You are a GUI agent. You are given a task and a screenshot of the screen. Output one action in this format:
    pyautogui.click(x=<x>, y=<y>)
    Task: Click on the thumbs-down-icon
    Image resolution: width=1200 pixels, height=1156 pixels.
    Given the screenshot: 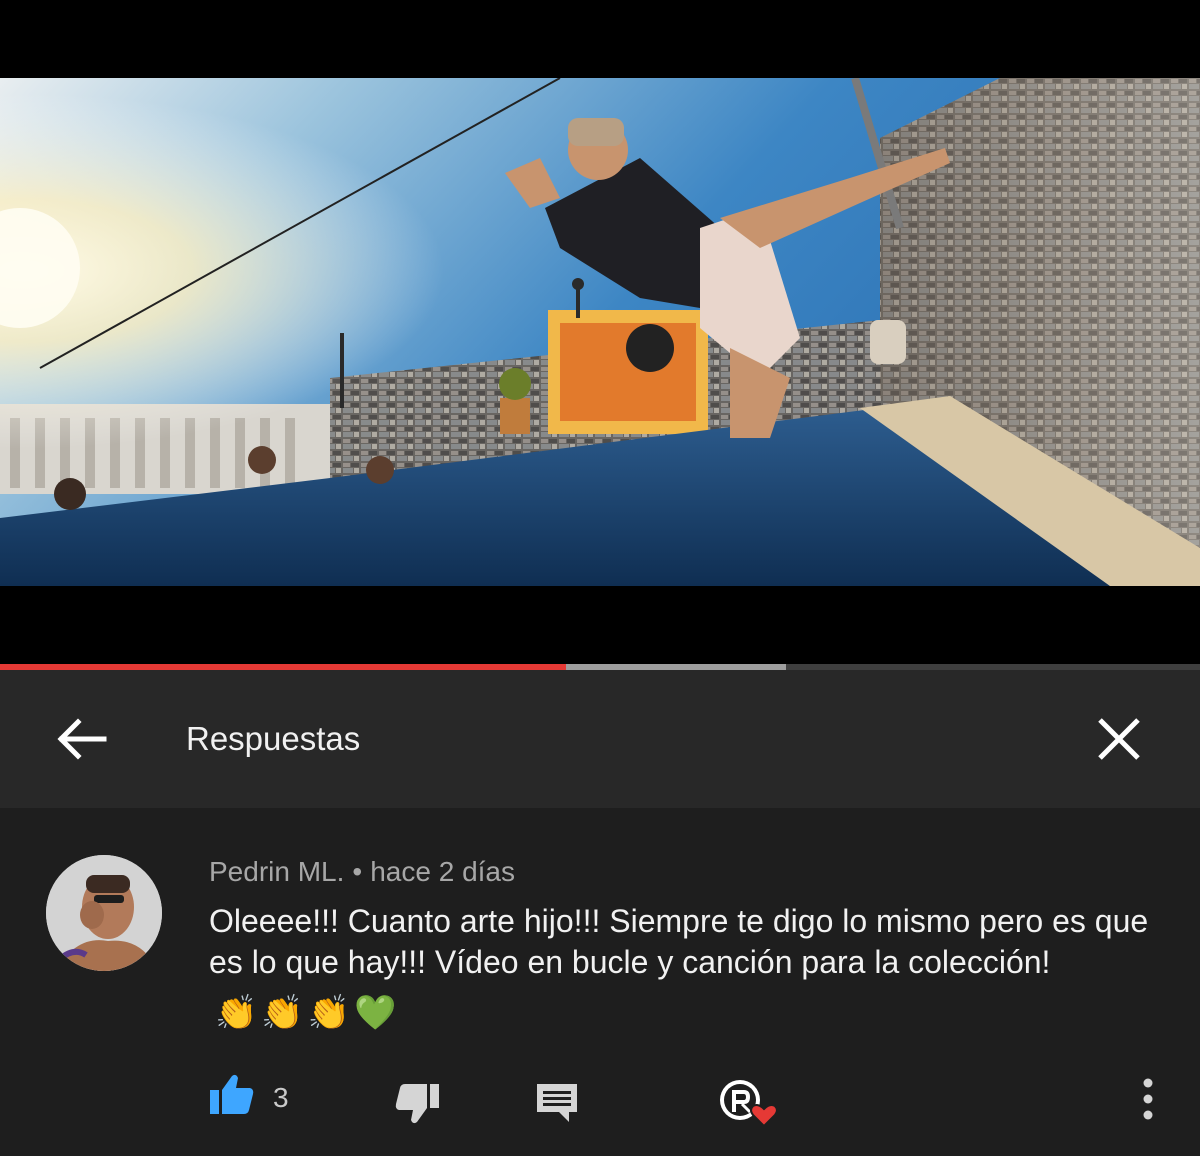 What is the action you would take?
    pyautogui.click(x=418, y=1103)
    